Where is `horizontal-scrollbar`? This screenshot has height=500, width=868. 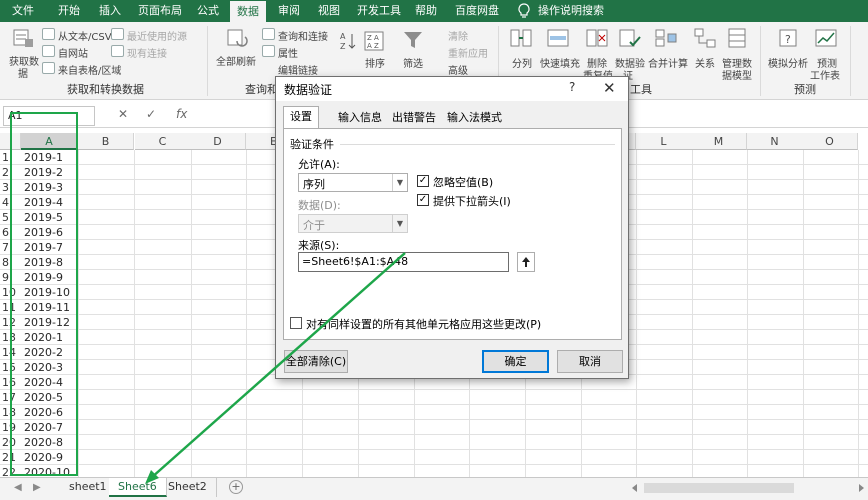 horizontal-scrollbar is located at coordinates (748, 488).